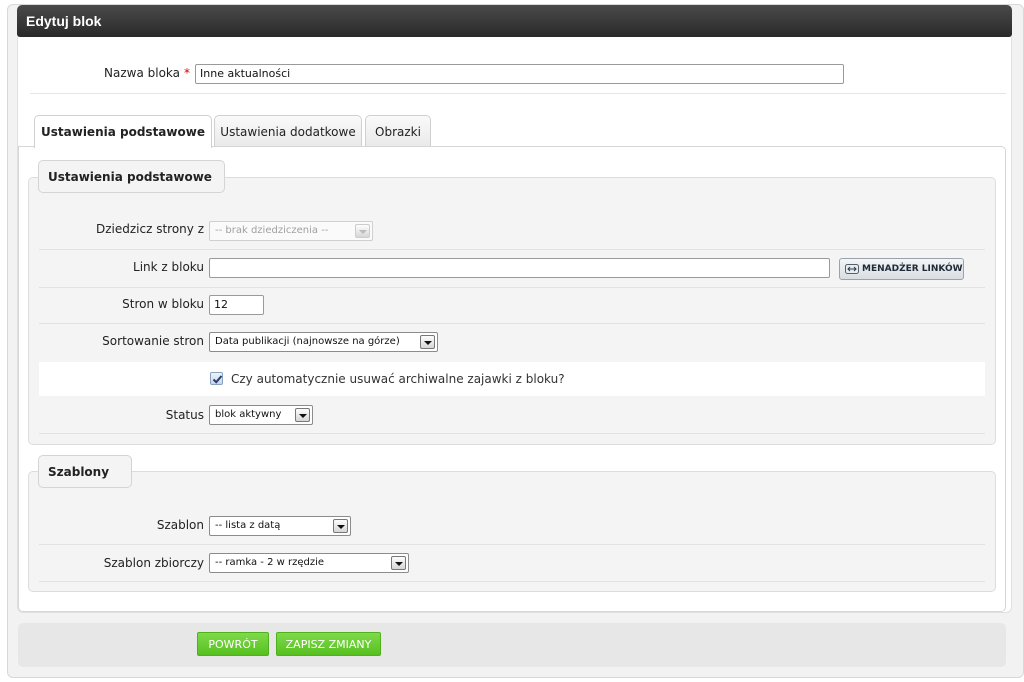  Describe the element at coordinates (168, 267) in the screenshot. I see `link-label: Link z bloku` at that location.